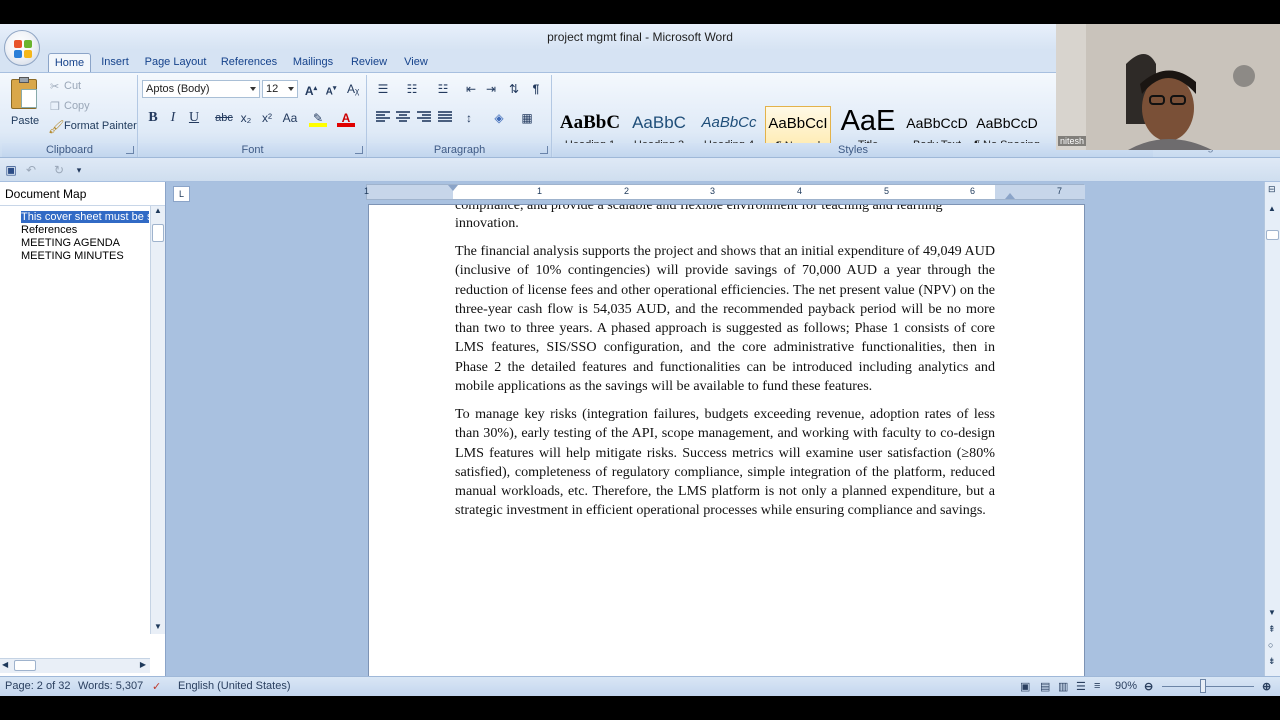 This screenshot has height=720, width=1280. Describe the element at coordinates (1272, 189) in the screenshot. I see `ruler-toggle-icon: ⊟` at that location.